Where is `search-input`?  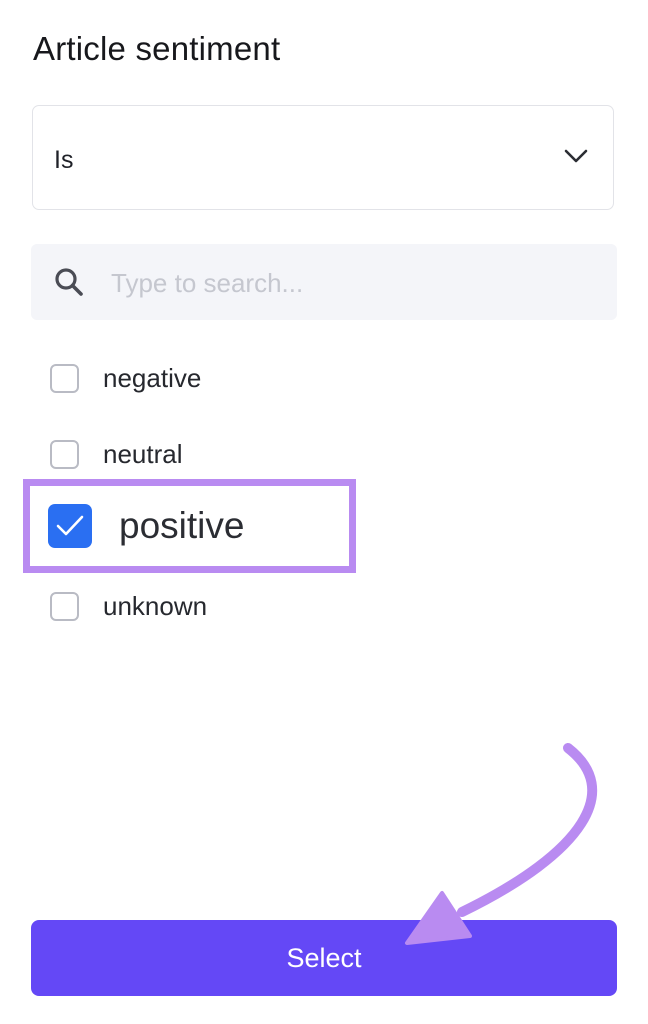
search-input is located at coordinates (351, 283).